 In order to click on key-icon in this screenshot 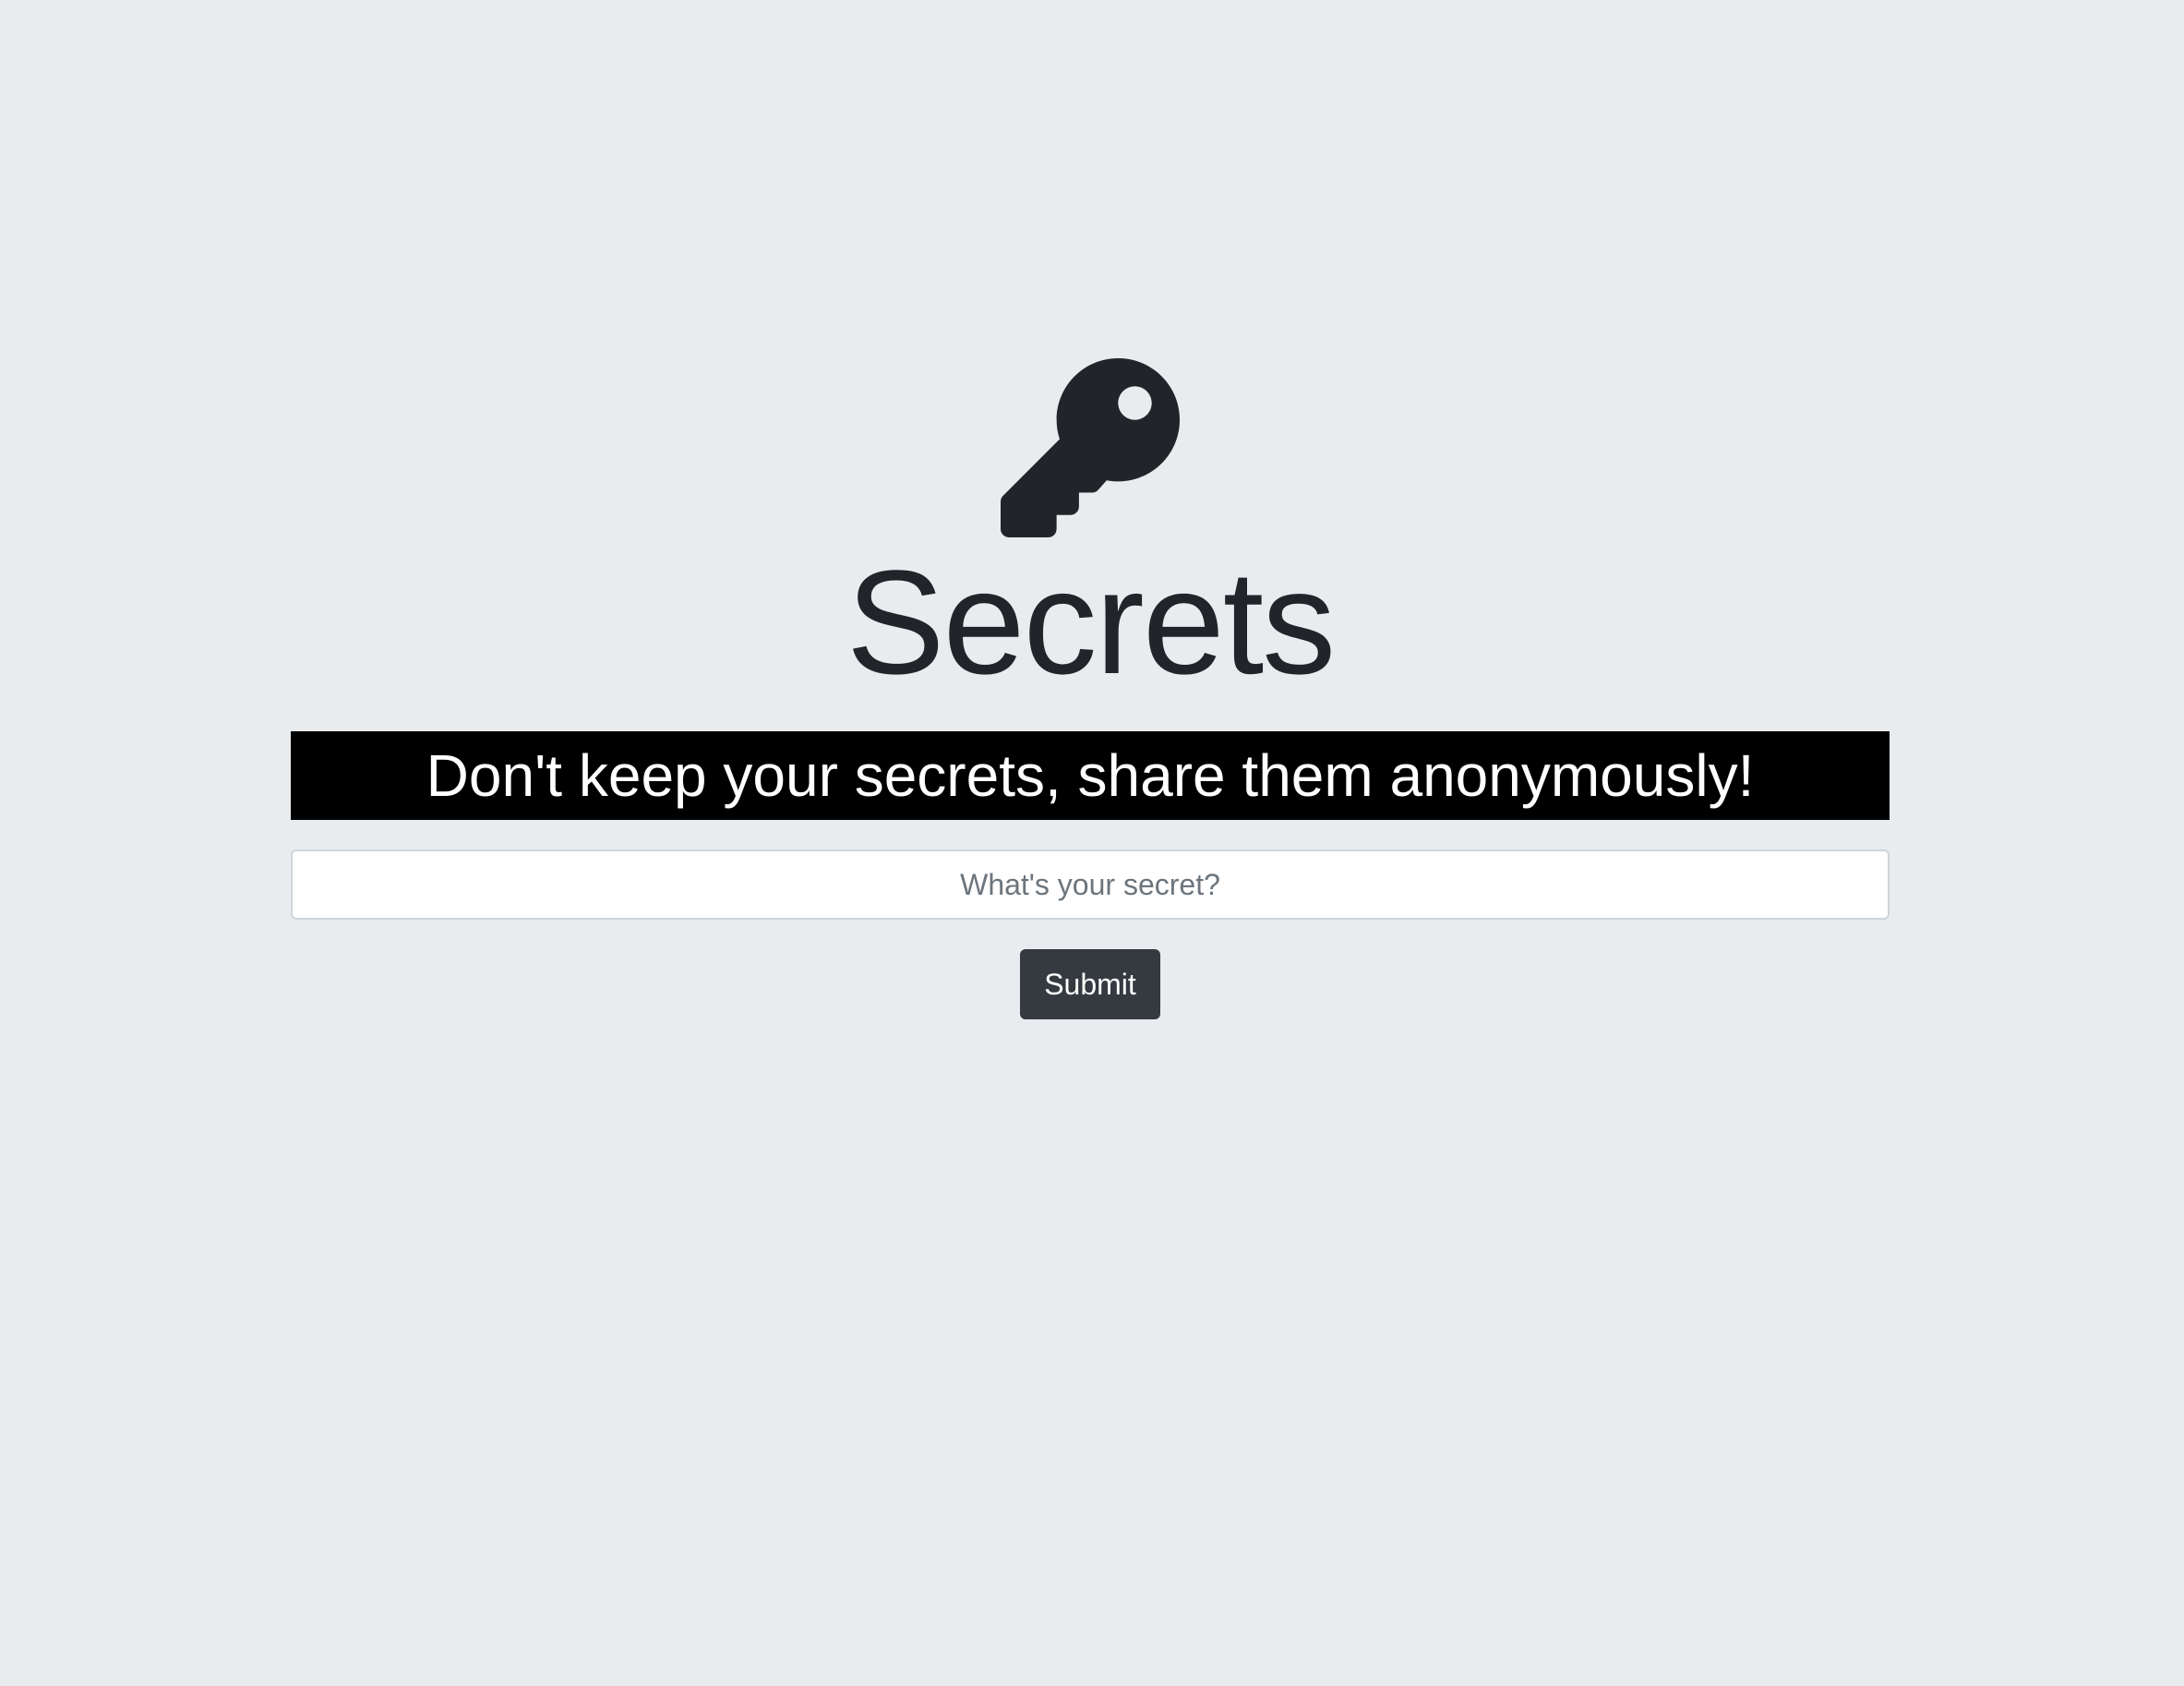, I will do `click(1090, 447)`.